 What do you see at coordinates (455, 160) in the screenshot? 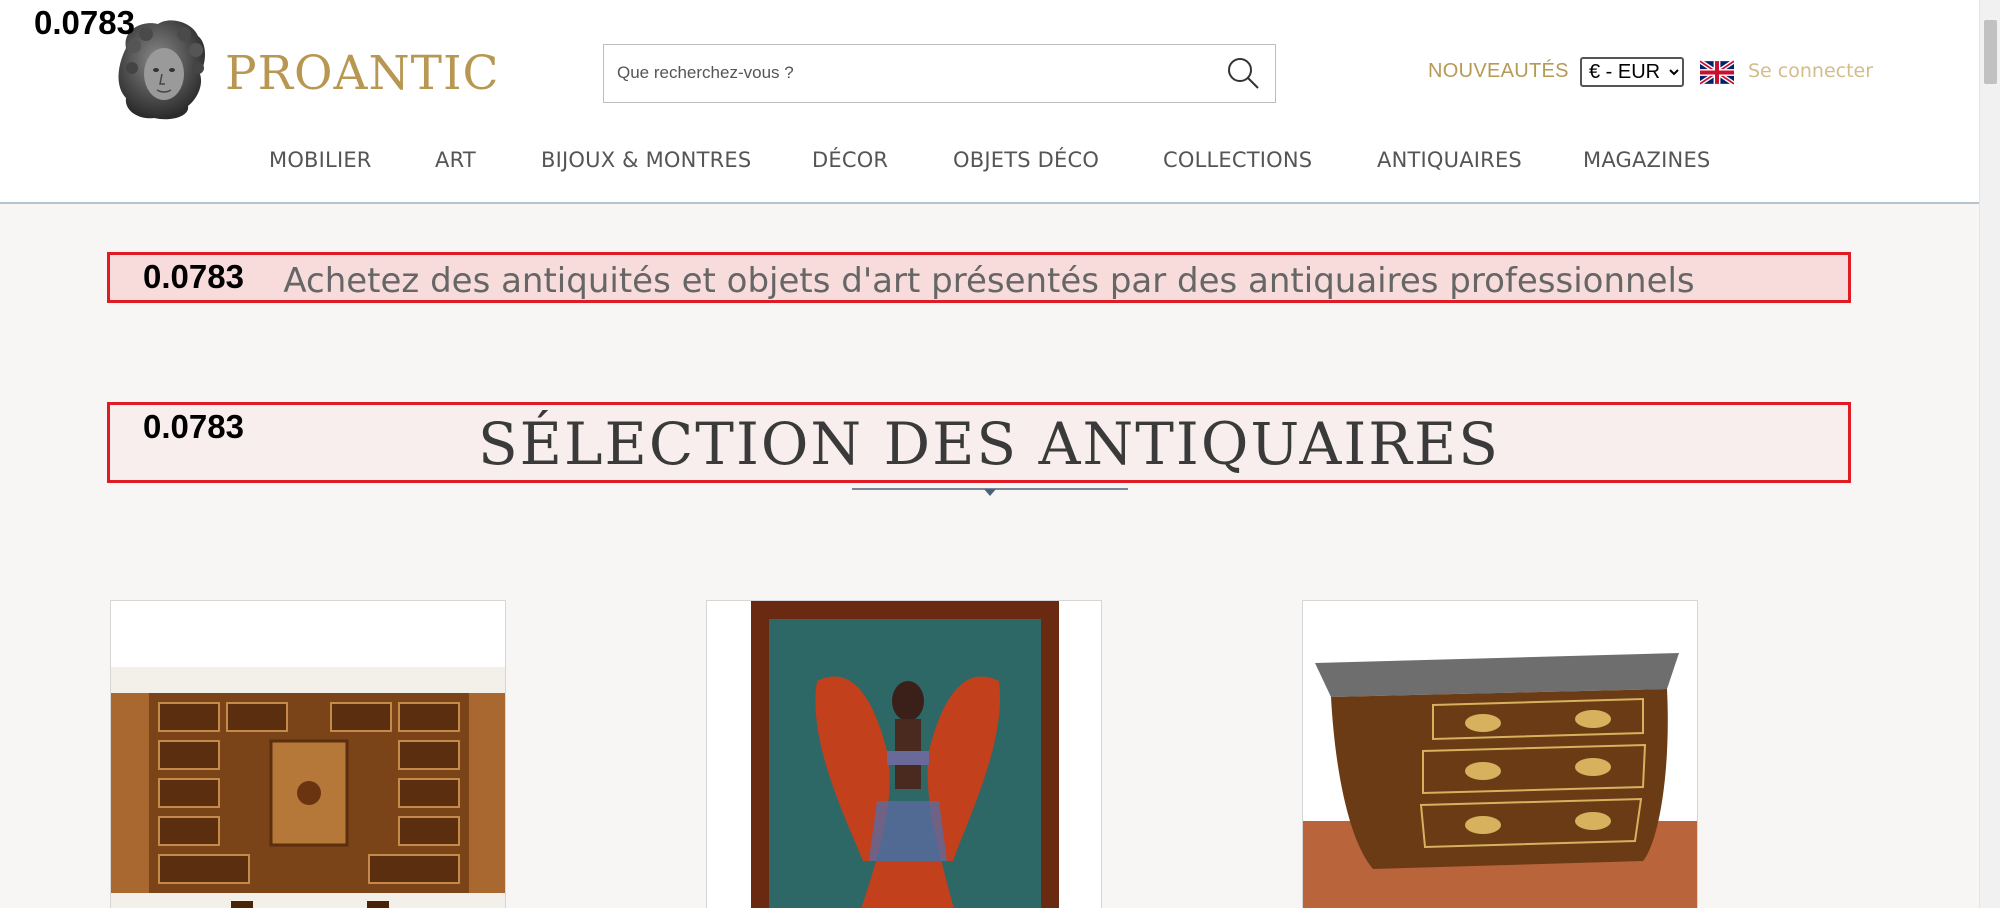
I see `nav-item-art: ART` at bounding box center [455, 160].